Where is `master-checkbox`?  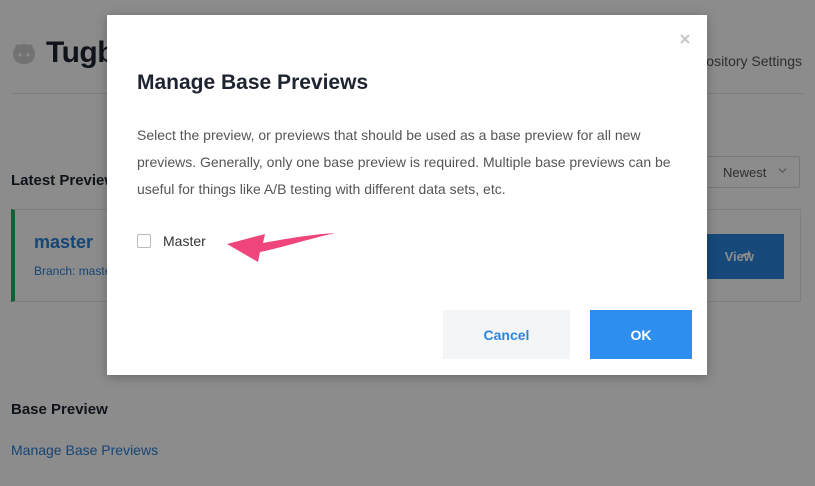
master-checkbox is located at coordinates (144, 241).